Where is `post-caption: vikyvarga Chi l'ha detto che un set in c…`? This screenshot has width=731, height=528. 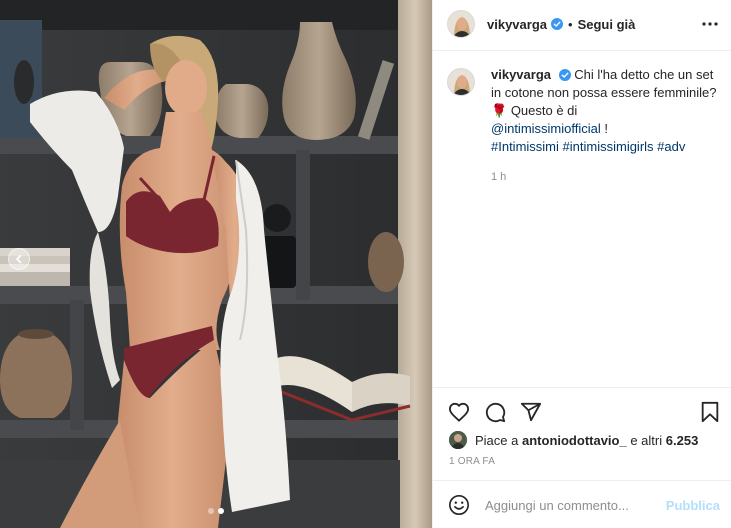 post-caption: vikyvarga Chi l'ha detto che un set in c… is located at coordinates (584, 126).